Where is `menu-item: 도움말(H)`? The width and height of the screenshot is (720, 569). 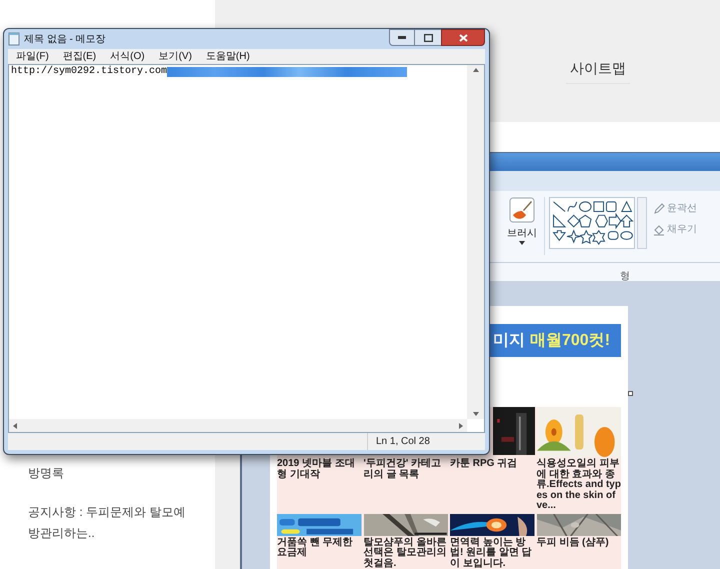
menu-item: 도움말(H) is located at coordinates (228, 56).